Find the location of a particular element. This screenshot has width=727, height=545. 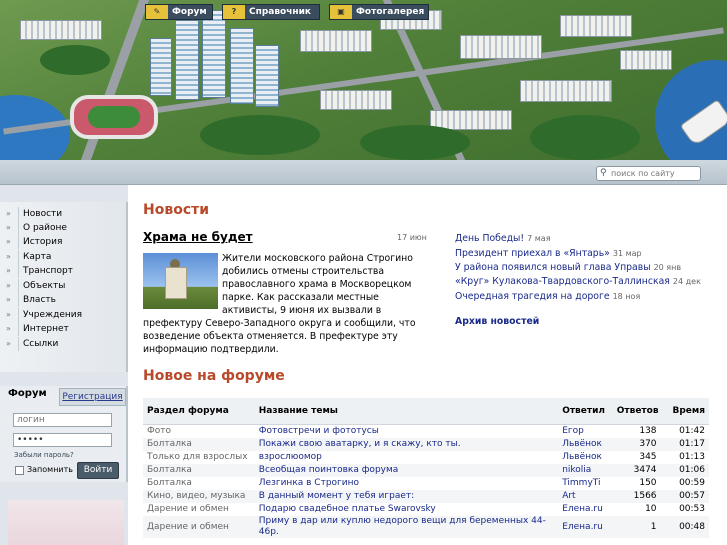

user-link: Егор is located at coordinates (573, 431).